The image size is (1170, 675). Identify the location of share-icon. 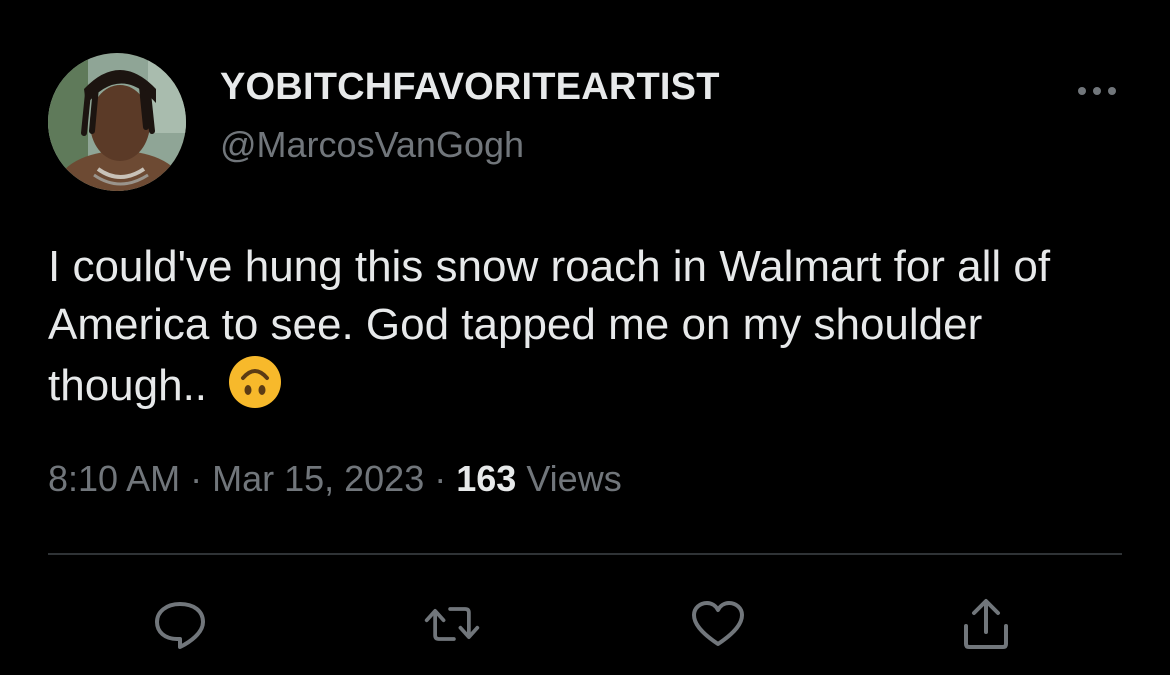
(986, 624).